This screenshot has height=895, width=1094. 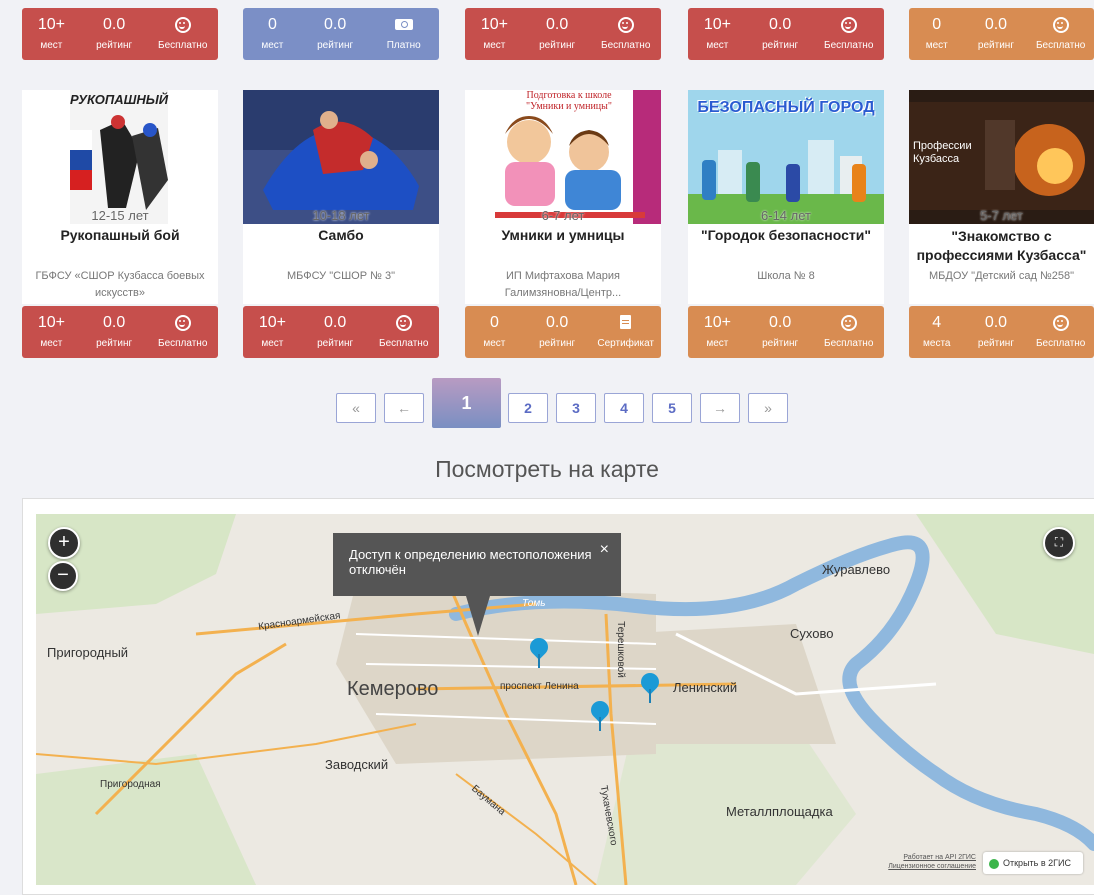 What do you see at coordinates (786, 157) in the screenshot?
I see `card-image: БЕЗОПАСНЫЙ ГОРОД` at bounding box center [786, 157].